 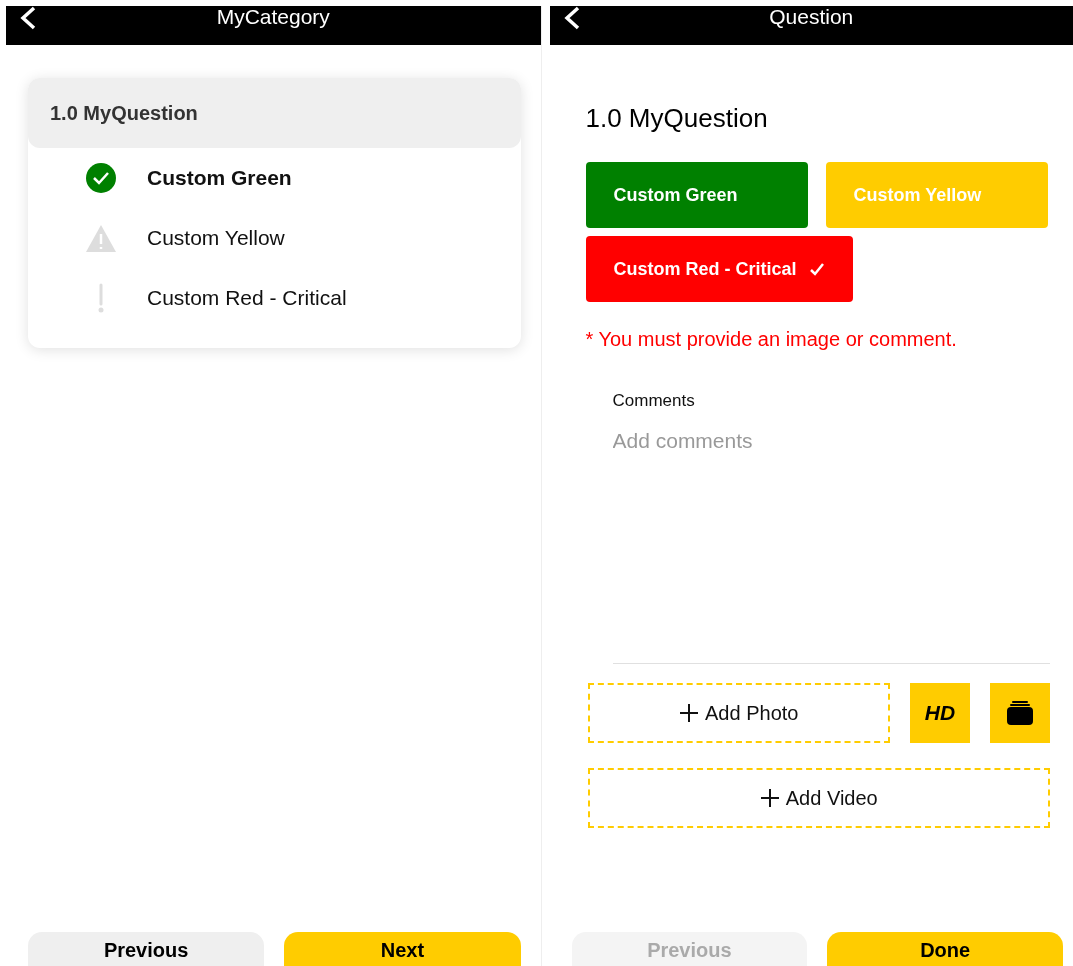 What do you see at coordinates (940, 713) in the screenshot?
I see `hd-button: HD` at bounding box center [940, 713].